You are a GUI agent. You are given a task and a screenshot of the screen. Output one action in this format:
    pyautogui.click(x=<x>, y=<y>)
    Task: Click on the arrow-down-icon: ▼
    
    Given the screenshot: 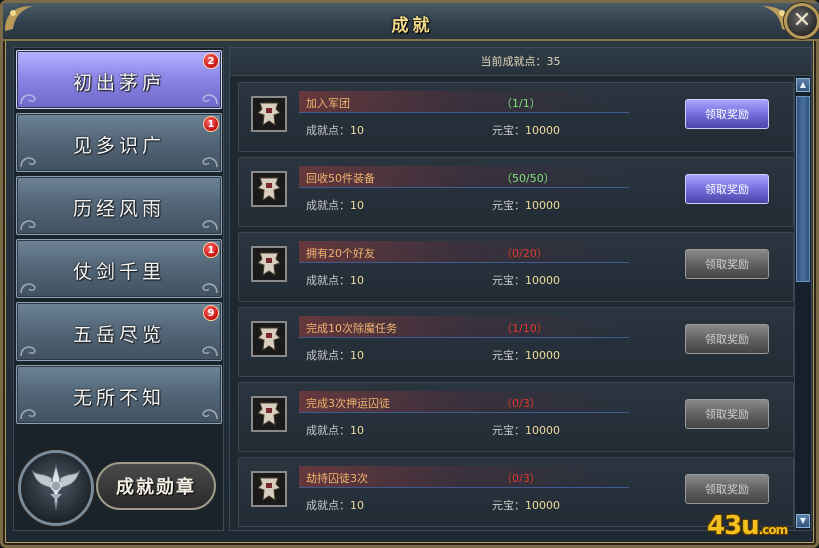 What is the action you would take?
    pyautogui.click(x=803, y=520)
    